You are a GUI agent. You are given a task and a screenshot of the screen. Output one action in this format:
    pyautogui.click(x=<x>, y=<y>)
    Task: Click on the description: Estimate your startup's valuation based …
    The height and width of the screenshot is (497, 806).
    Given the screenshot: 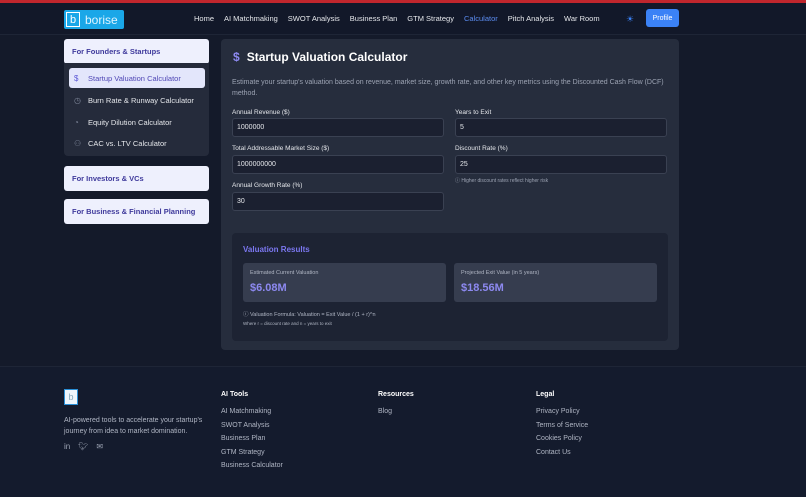 What is the action you would take?
    pyautogui.click(x=448, y=88)
    